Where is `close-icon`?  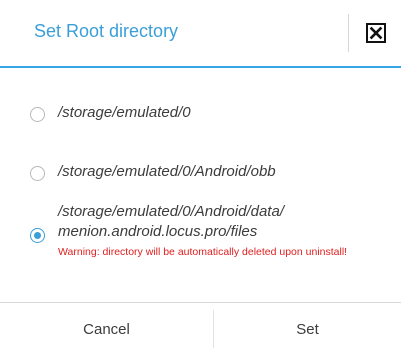
close-icon is located at coordinates (376, 33).